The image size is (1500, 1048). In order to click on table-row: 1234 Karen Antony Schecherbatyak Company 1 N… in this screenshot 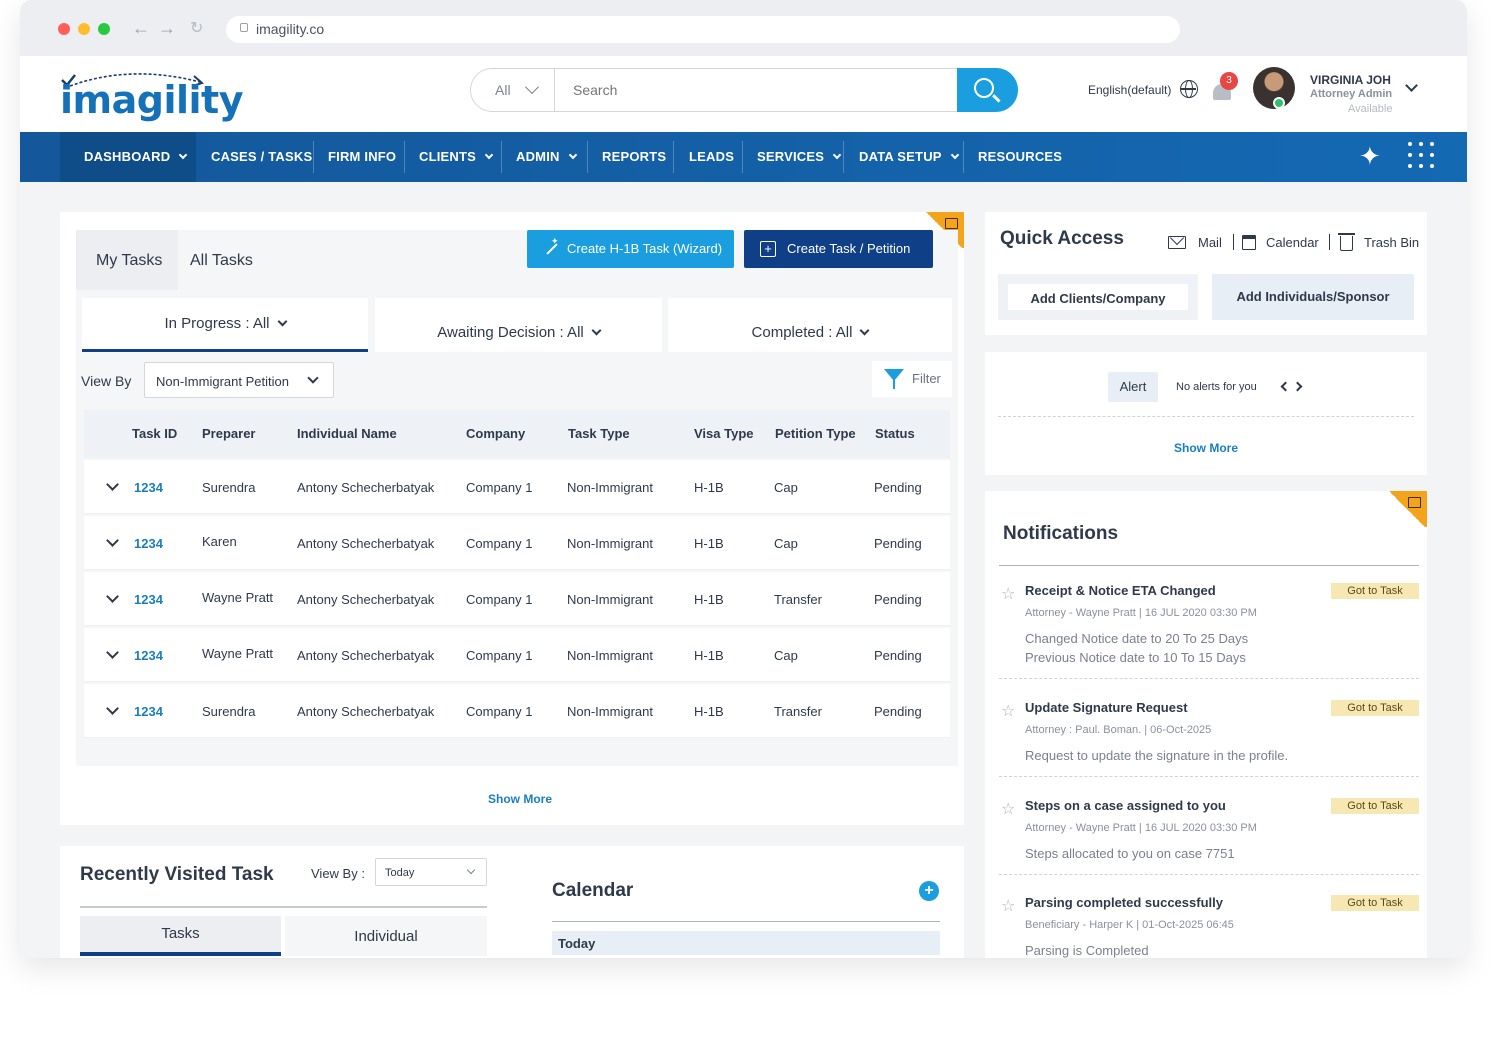, I will do `click(517, 543)`.